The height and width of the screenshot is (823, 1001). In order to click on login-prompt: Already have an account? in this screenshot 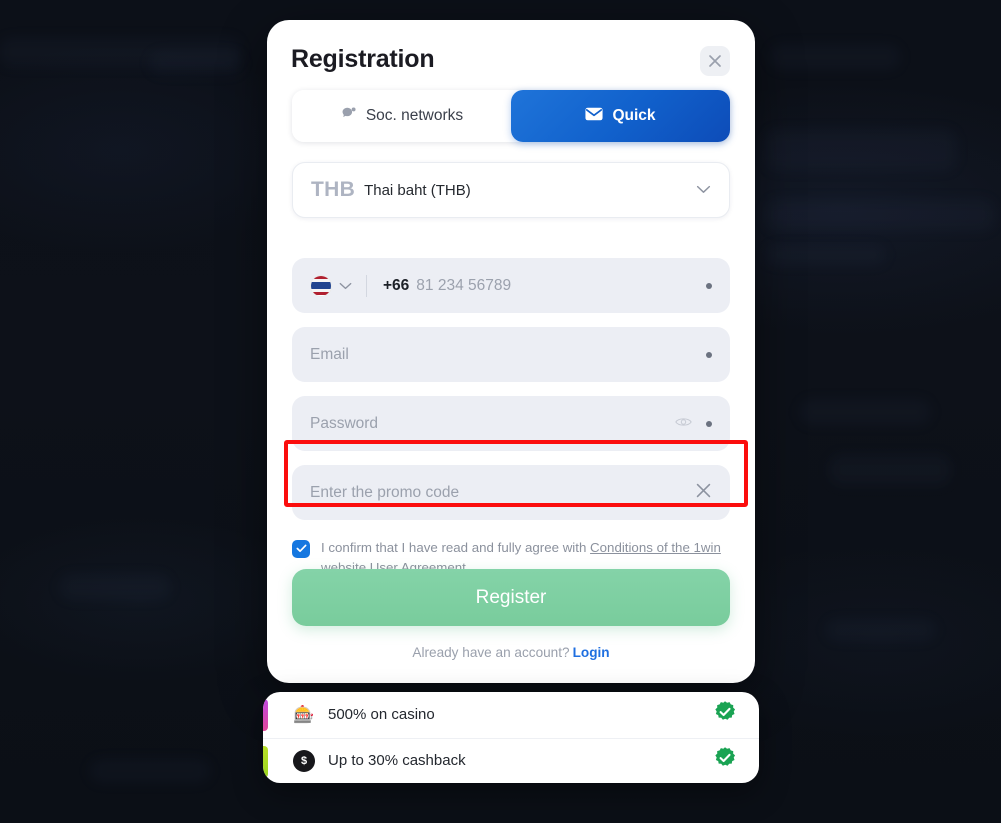, I will do `click(491, 652)`.